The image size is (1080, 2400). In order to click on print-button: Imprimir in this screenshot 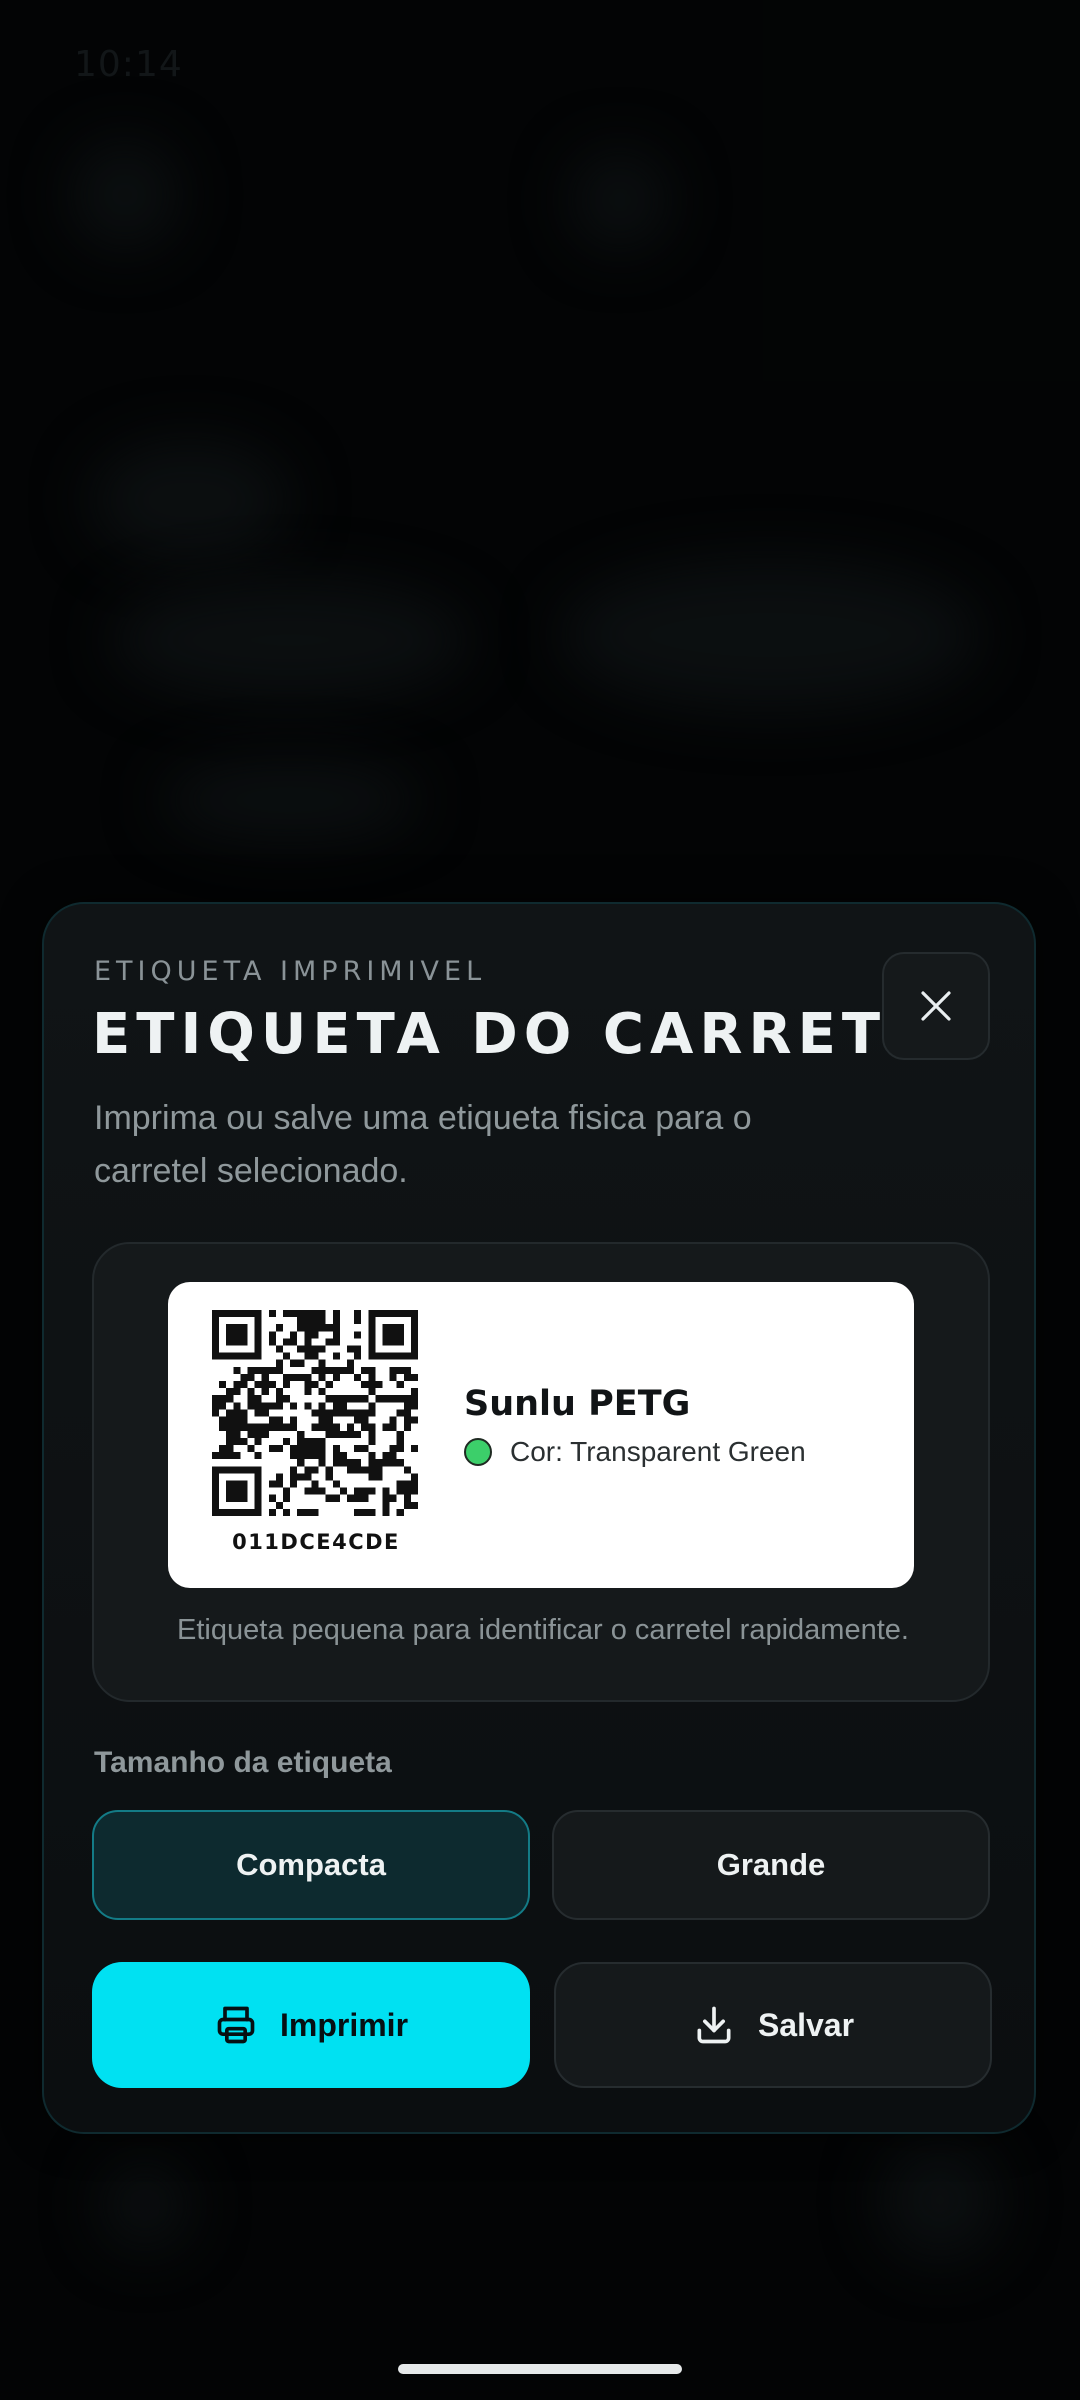, I will do `click(311, 2025)`.